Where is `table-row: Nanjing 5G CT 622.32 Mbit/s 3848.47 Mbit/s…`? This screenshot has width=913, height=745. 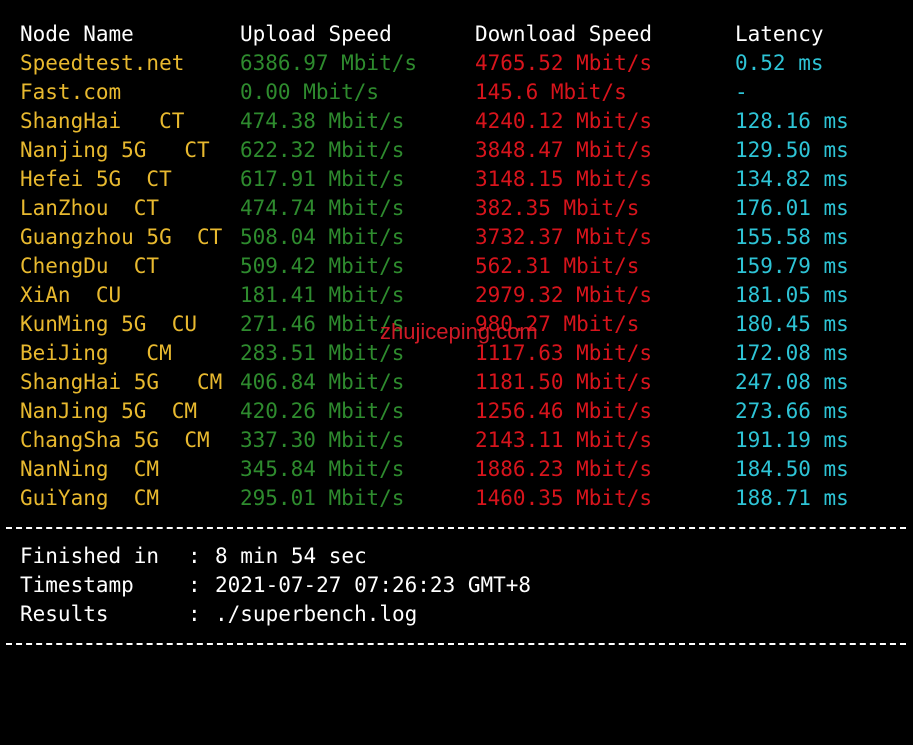
table-row: Nanjing 5G CT 622.32 Mbit/s 3848.47 Mbit/s… is located at coordinates (456, 150).